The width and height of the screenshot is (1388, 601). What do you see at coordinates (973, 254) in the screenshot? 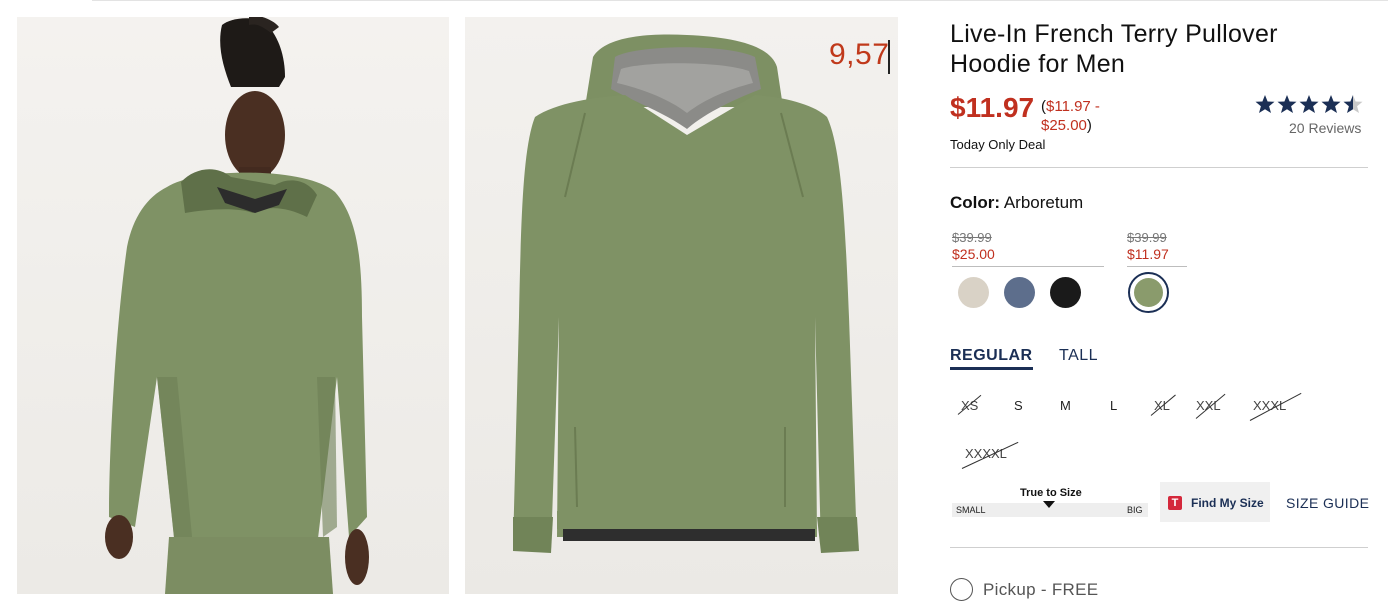
I see `sale-price: $25.00` at bounding box center [973, 254].